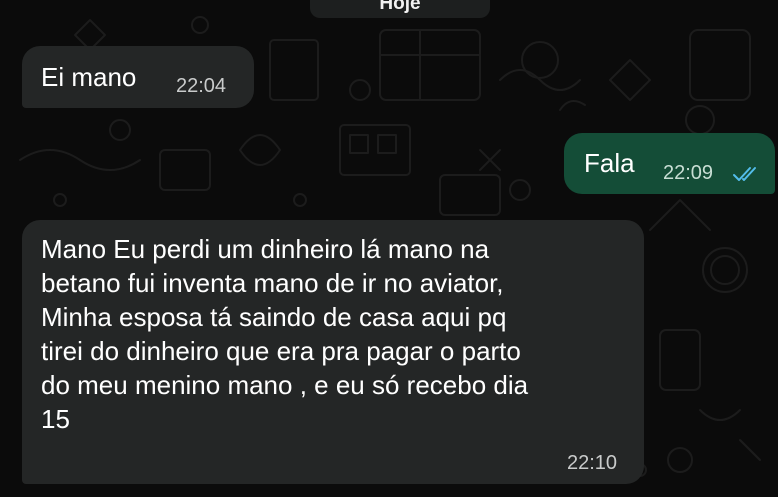 Image resolution: width=778 pixels, height=497 pixels. Describe the element at coordinates (89, 77) in the screenshot. I see `message-text: Ei mano` at that location.